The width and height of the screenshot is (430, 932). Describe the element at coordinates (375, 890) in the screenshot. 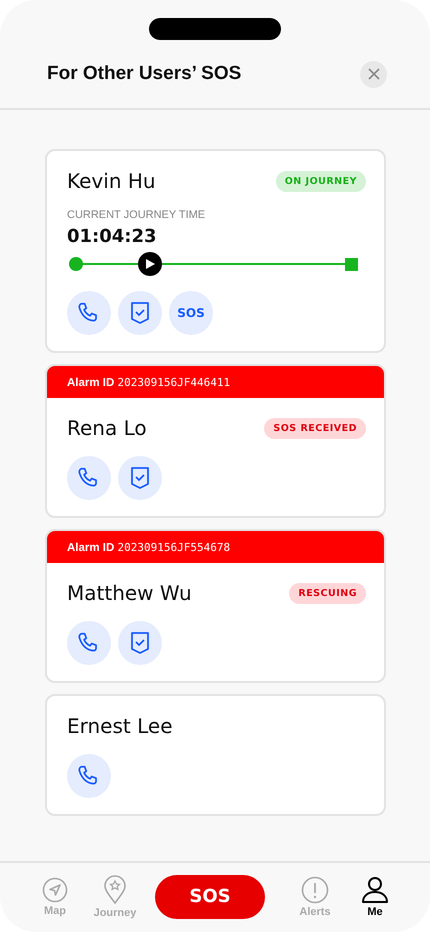

I see `person-icon` at that location.